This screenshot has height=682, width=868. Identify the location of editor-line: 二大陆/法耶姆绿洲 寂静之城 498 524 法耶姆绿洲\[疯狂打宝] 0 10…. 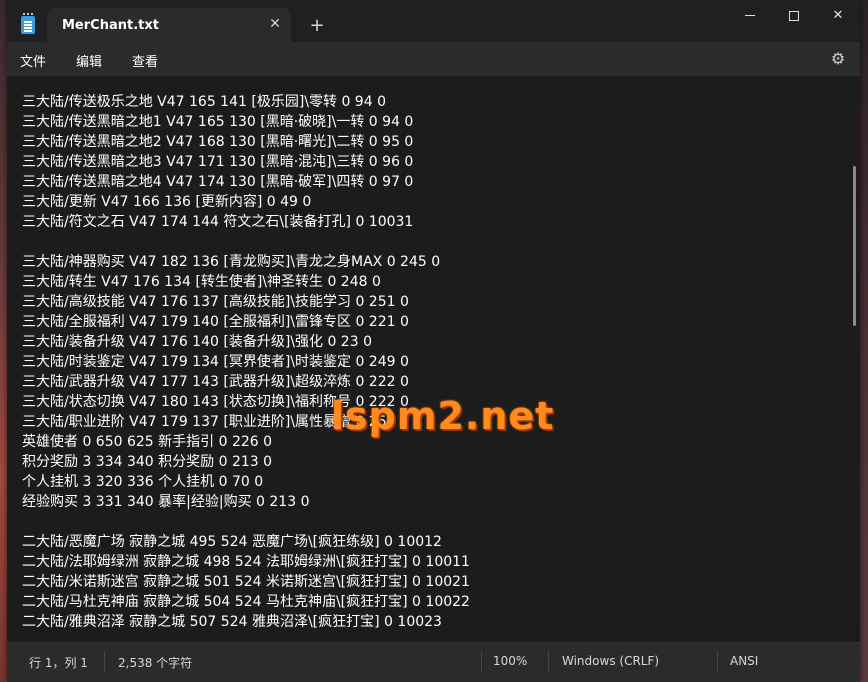
(246, 562).